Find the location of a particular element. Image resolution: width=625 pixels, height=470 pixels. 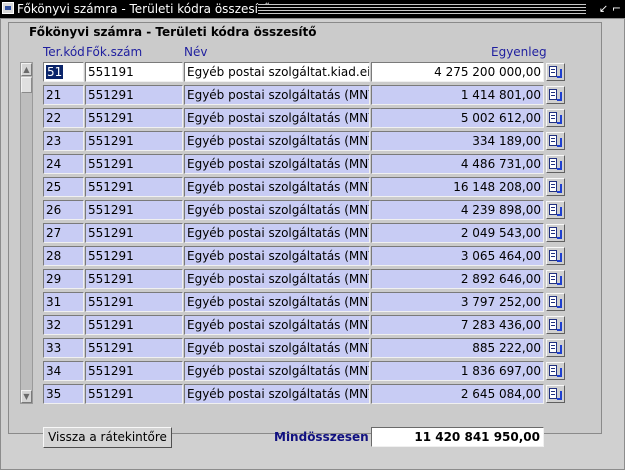

ter-kod-field: 34 is located at coordinates (63, 371).